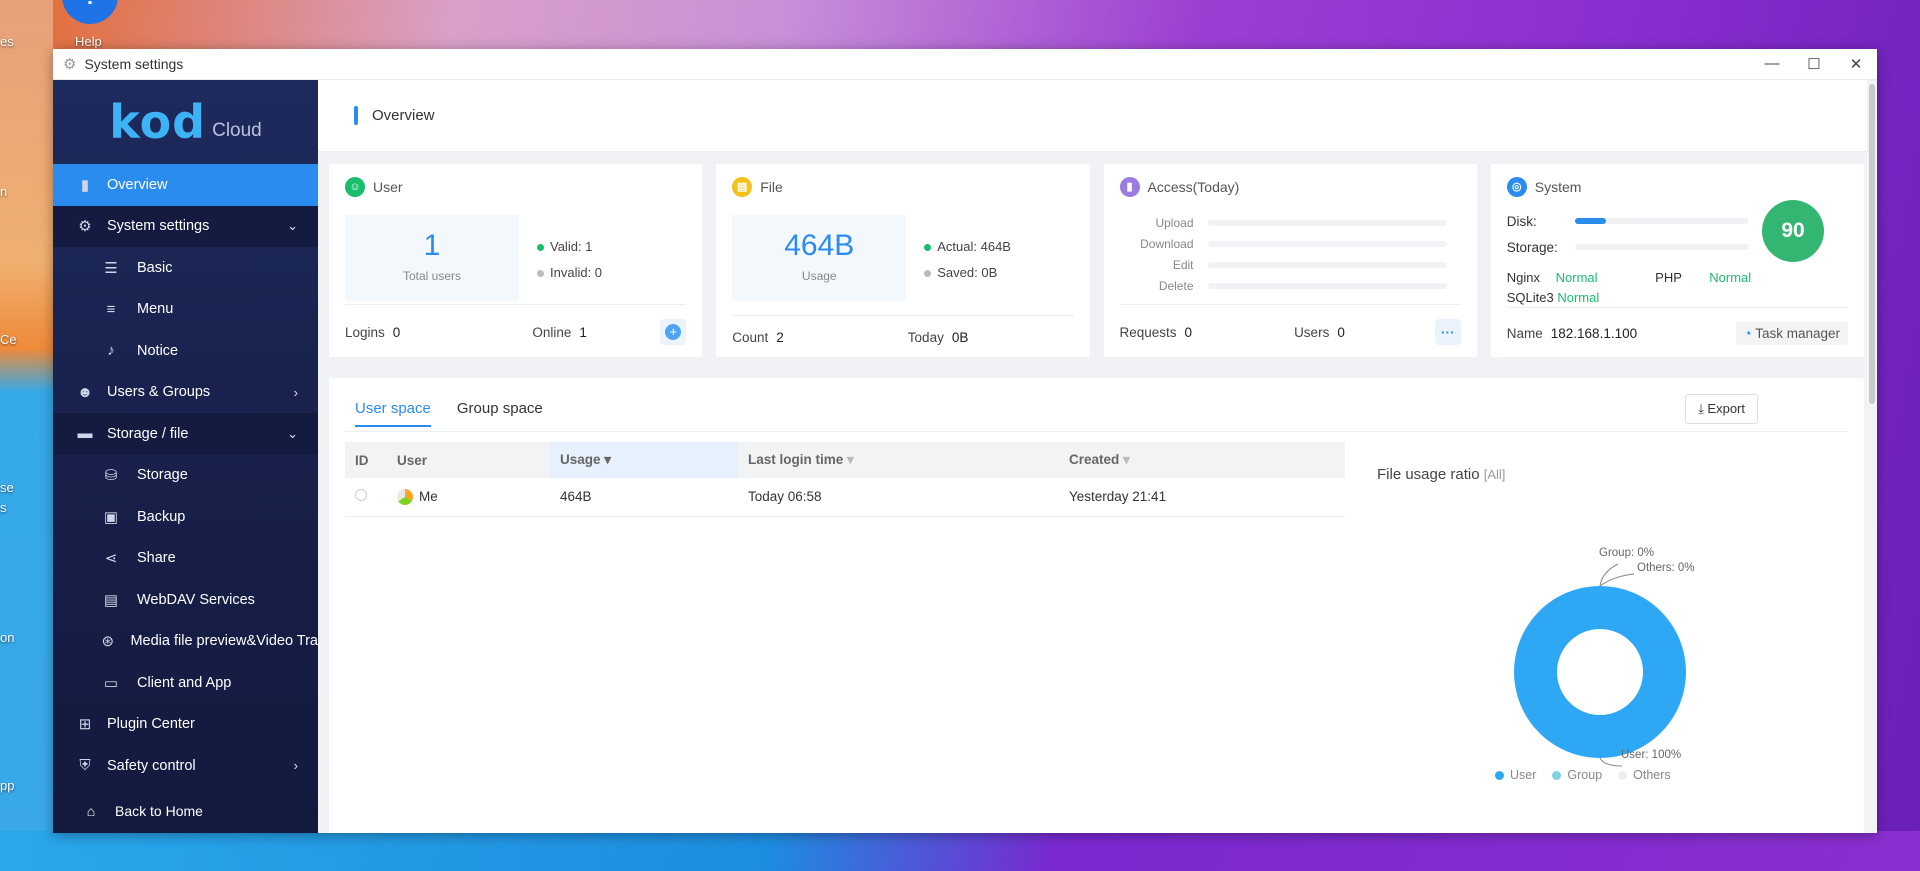 The height and width of the screenshot is (871, 1920). Describe the element at coordinates (393, 413) in the screenshot. I see `tab-user-space: User space` at that location.